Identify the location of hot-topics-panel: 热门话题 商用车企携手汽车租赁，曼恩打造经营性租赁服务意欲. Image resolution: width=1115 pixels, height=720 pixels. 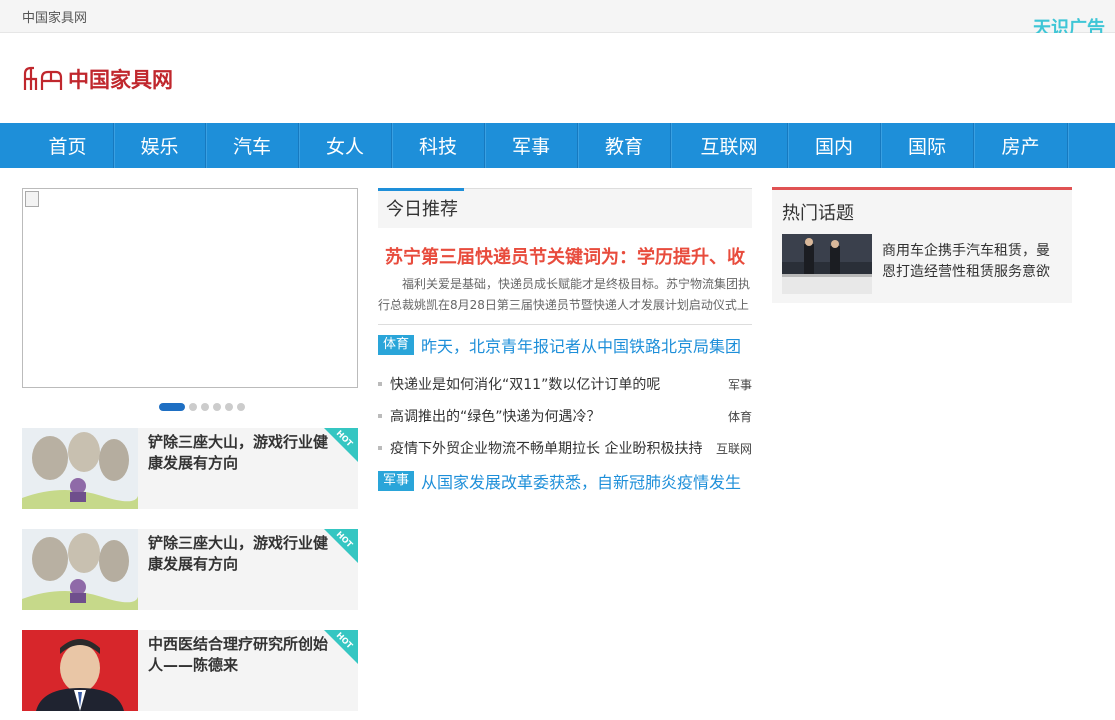
(922, 245).